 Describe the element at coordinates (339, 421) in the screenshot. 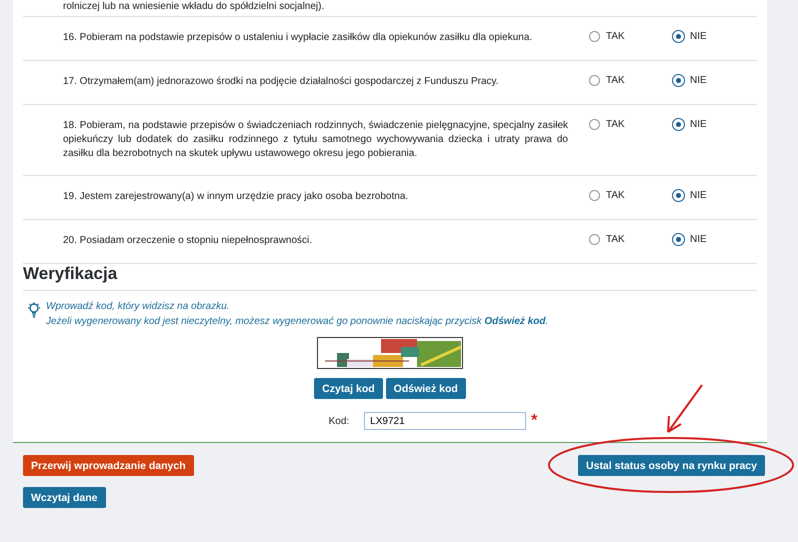

I see `field-label: Kod:` at that location.